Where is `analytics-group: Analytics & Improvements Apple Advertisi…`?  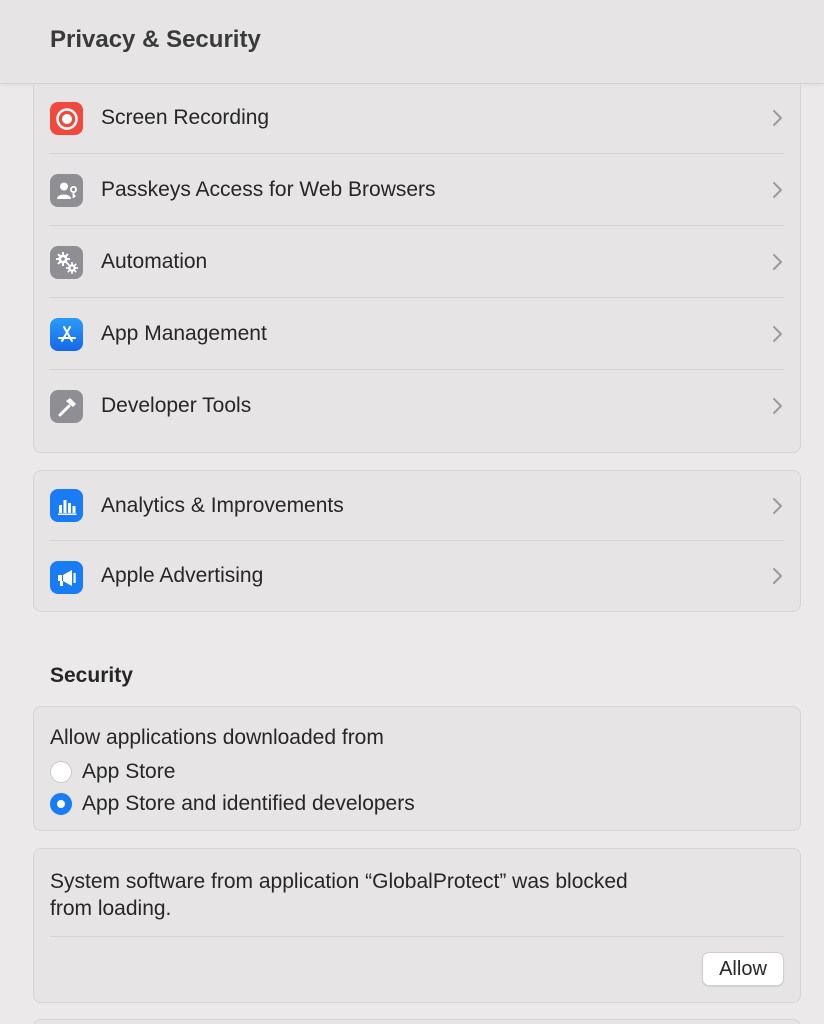 analytics-group: Analytics & Improvements Apple Advertisi… is located at coordinates (417, 541).